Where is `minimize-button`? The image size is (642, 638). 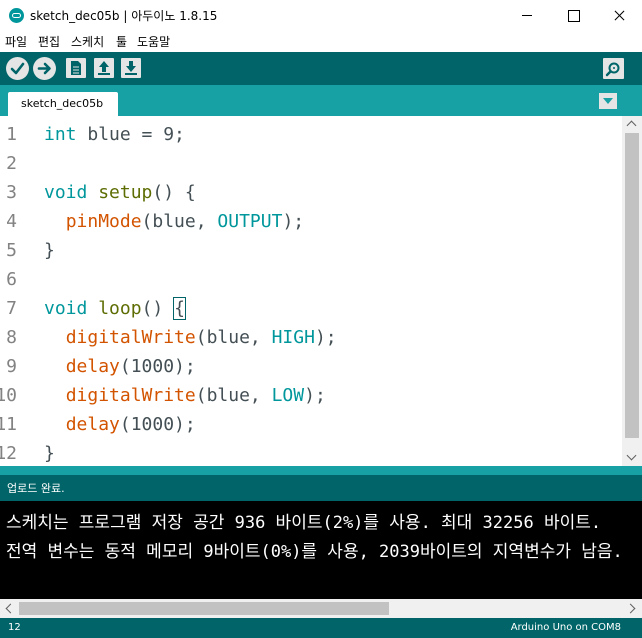
minimize-button is located at coordinates (527, 15).